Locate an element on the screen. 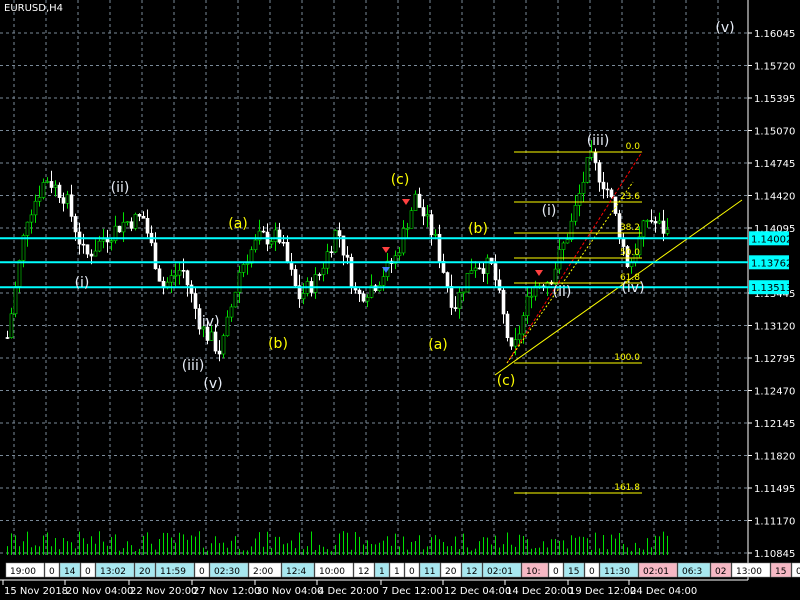 The height and width of the screenshot is (600, 800). session-box-label: 2:00 is located at coordinates (263, 572).